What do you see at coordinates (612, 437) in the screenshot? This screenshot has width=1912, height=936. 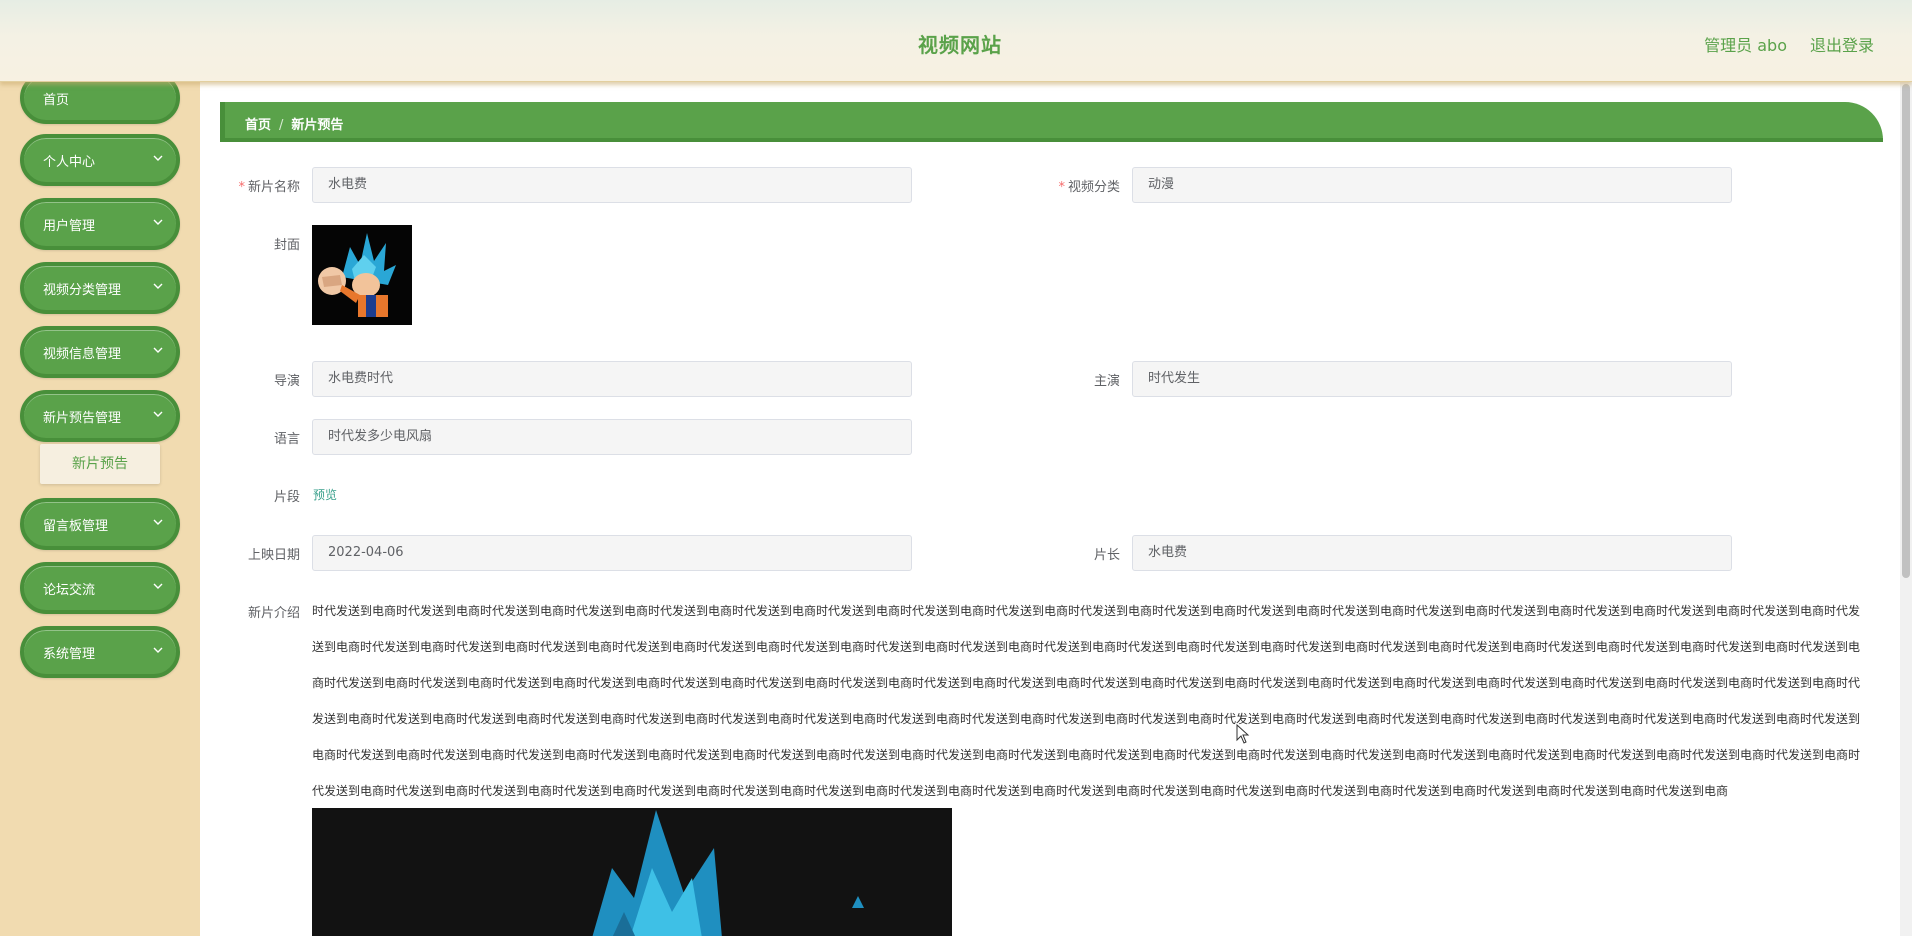 I see `language-field: 时代发多少电风扇` at bounding box center [612, 437].